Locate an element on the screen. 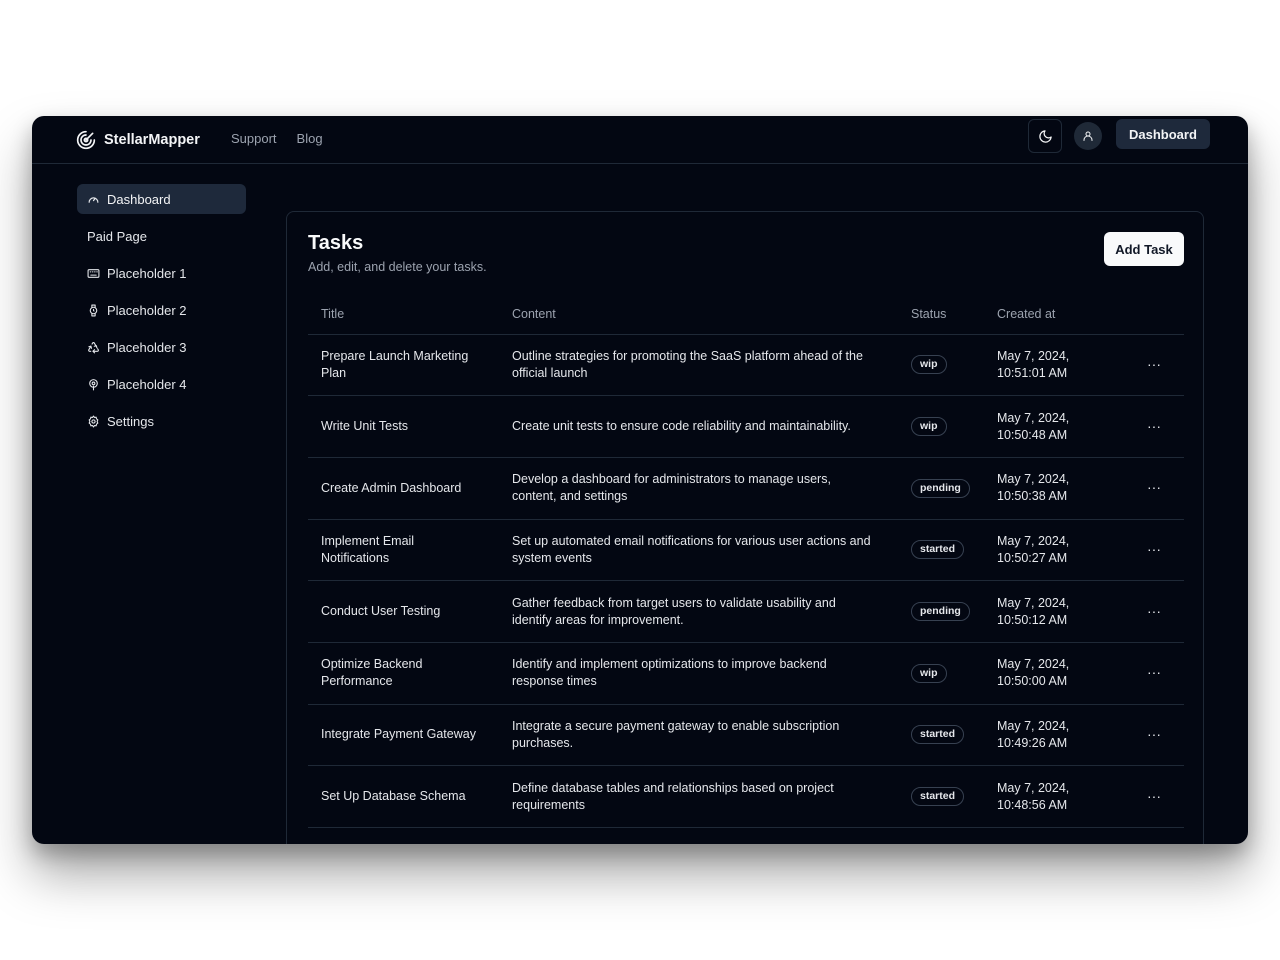 This screenshot has width=1280, height=960. task-created-at: May 7, 2024, 10:50:27 AM is located at coordinates (1054, 550).